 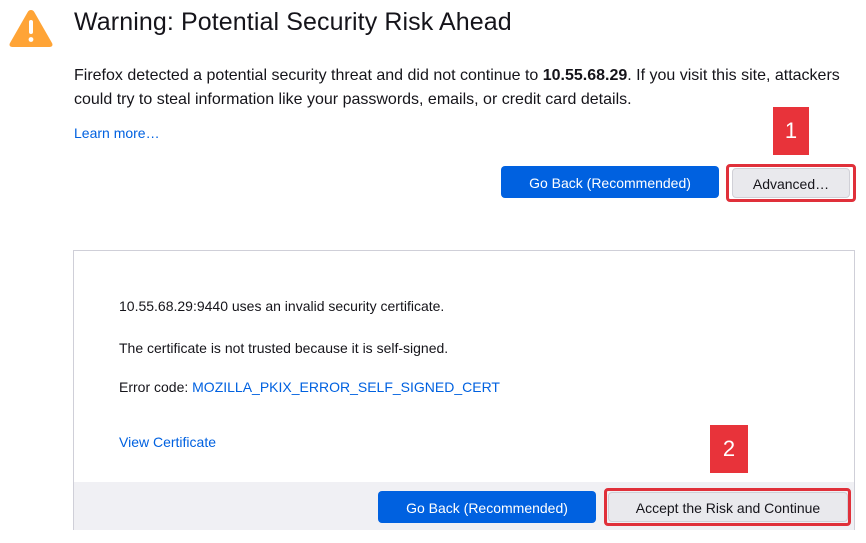 I want to click on view-certificate-link: View Certificate, so click(x=167, y=442).